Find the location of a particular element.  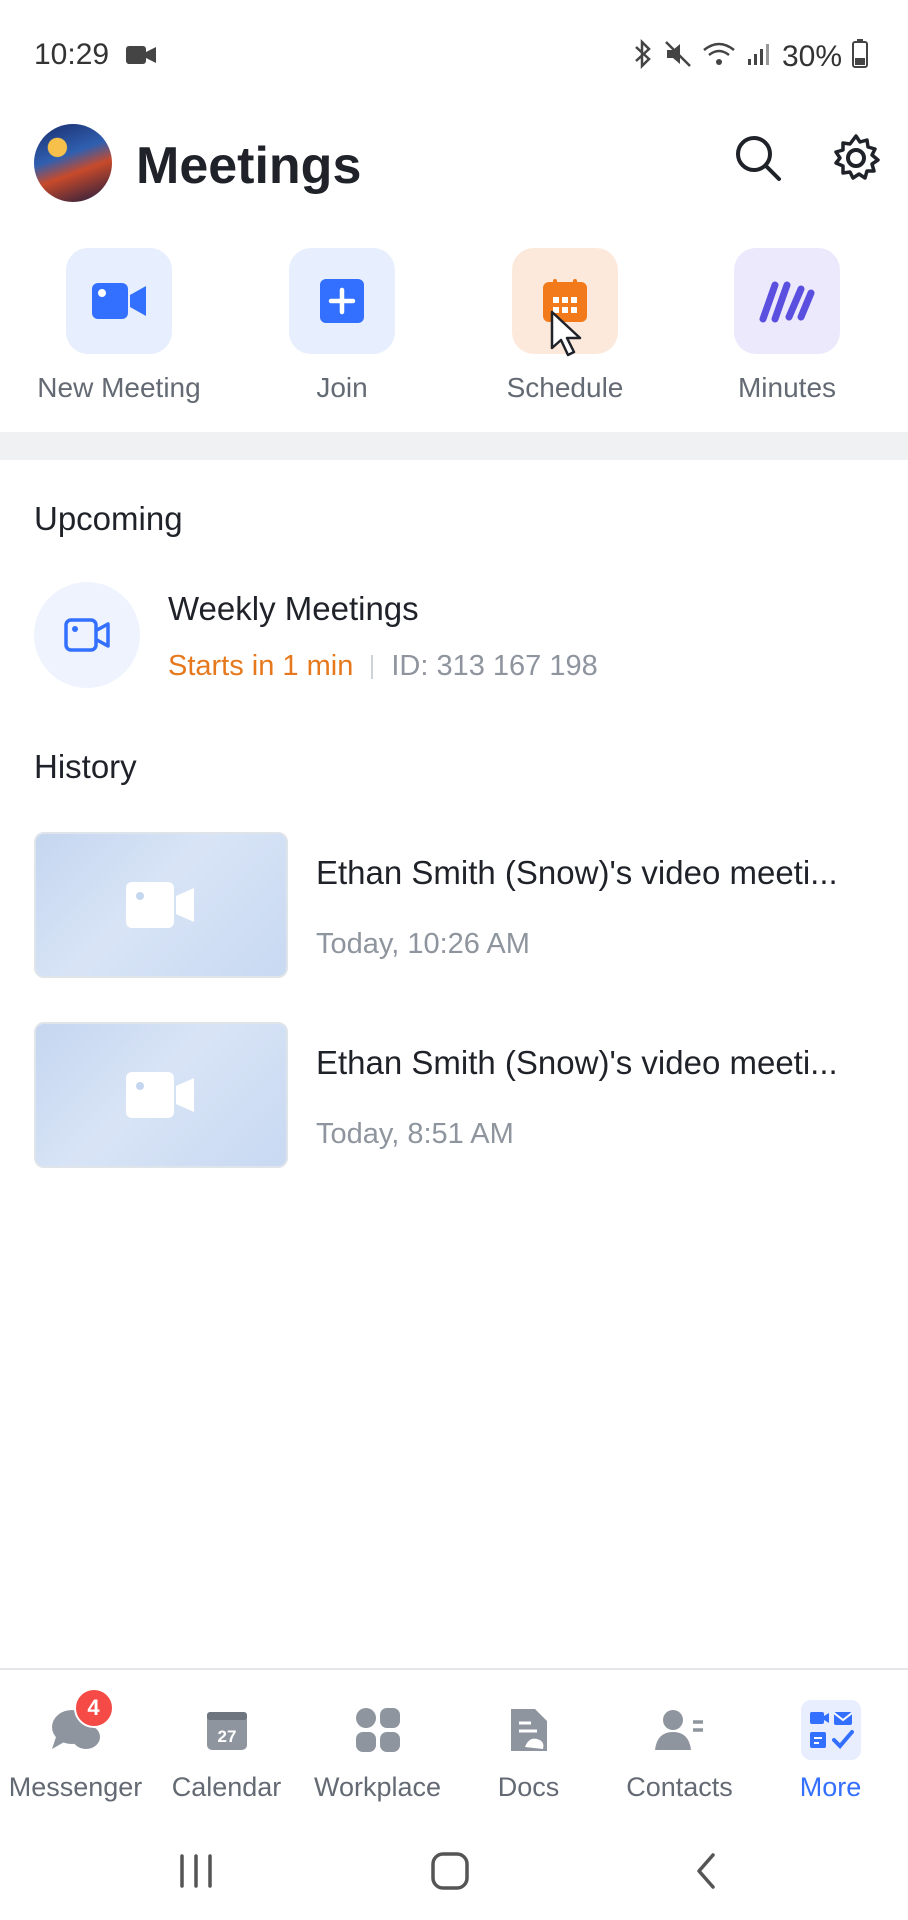

home-button is located at coordinates (450, 1871).